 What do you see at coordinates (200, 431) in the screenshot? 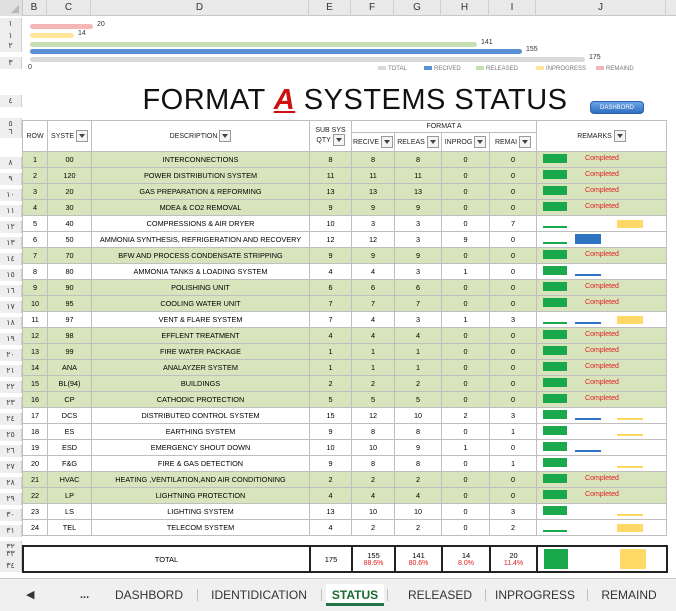
I see `cell-description: EARTHING SYSTEM` at bounding box center [200, 431].